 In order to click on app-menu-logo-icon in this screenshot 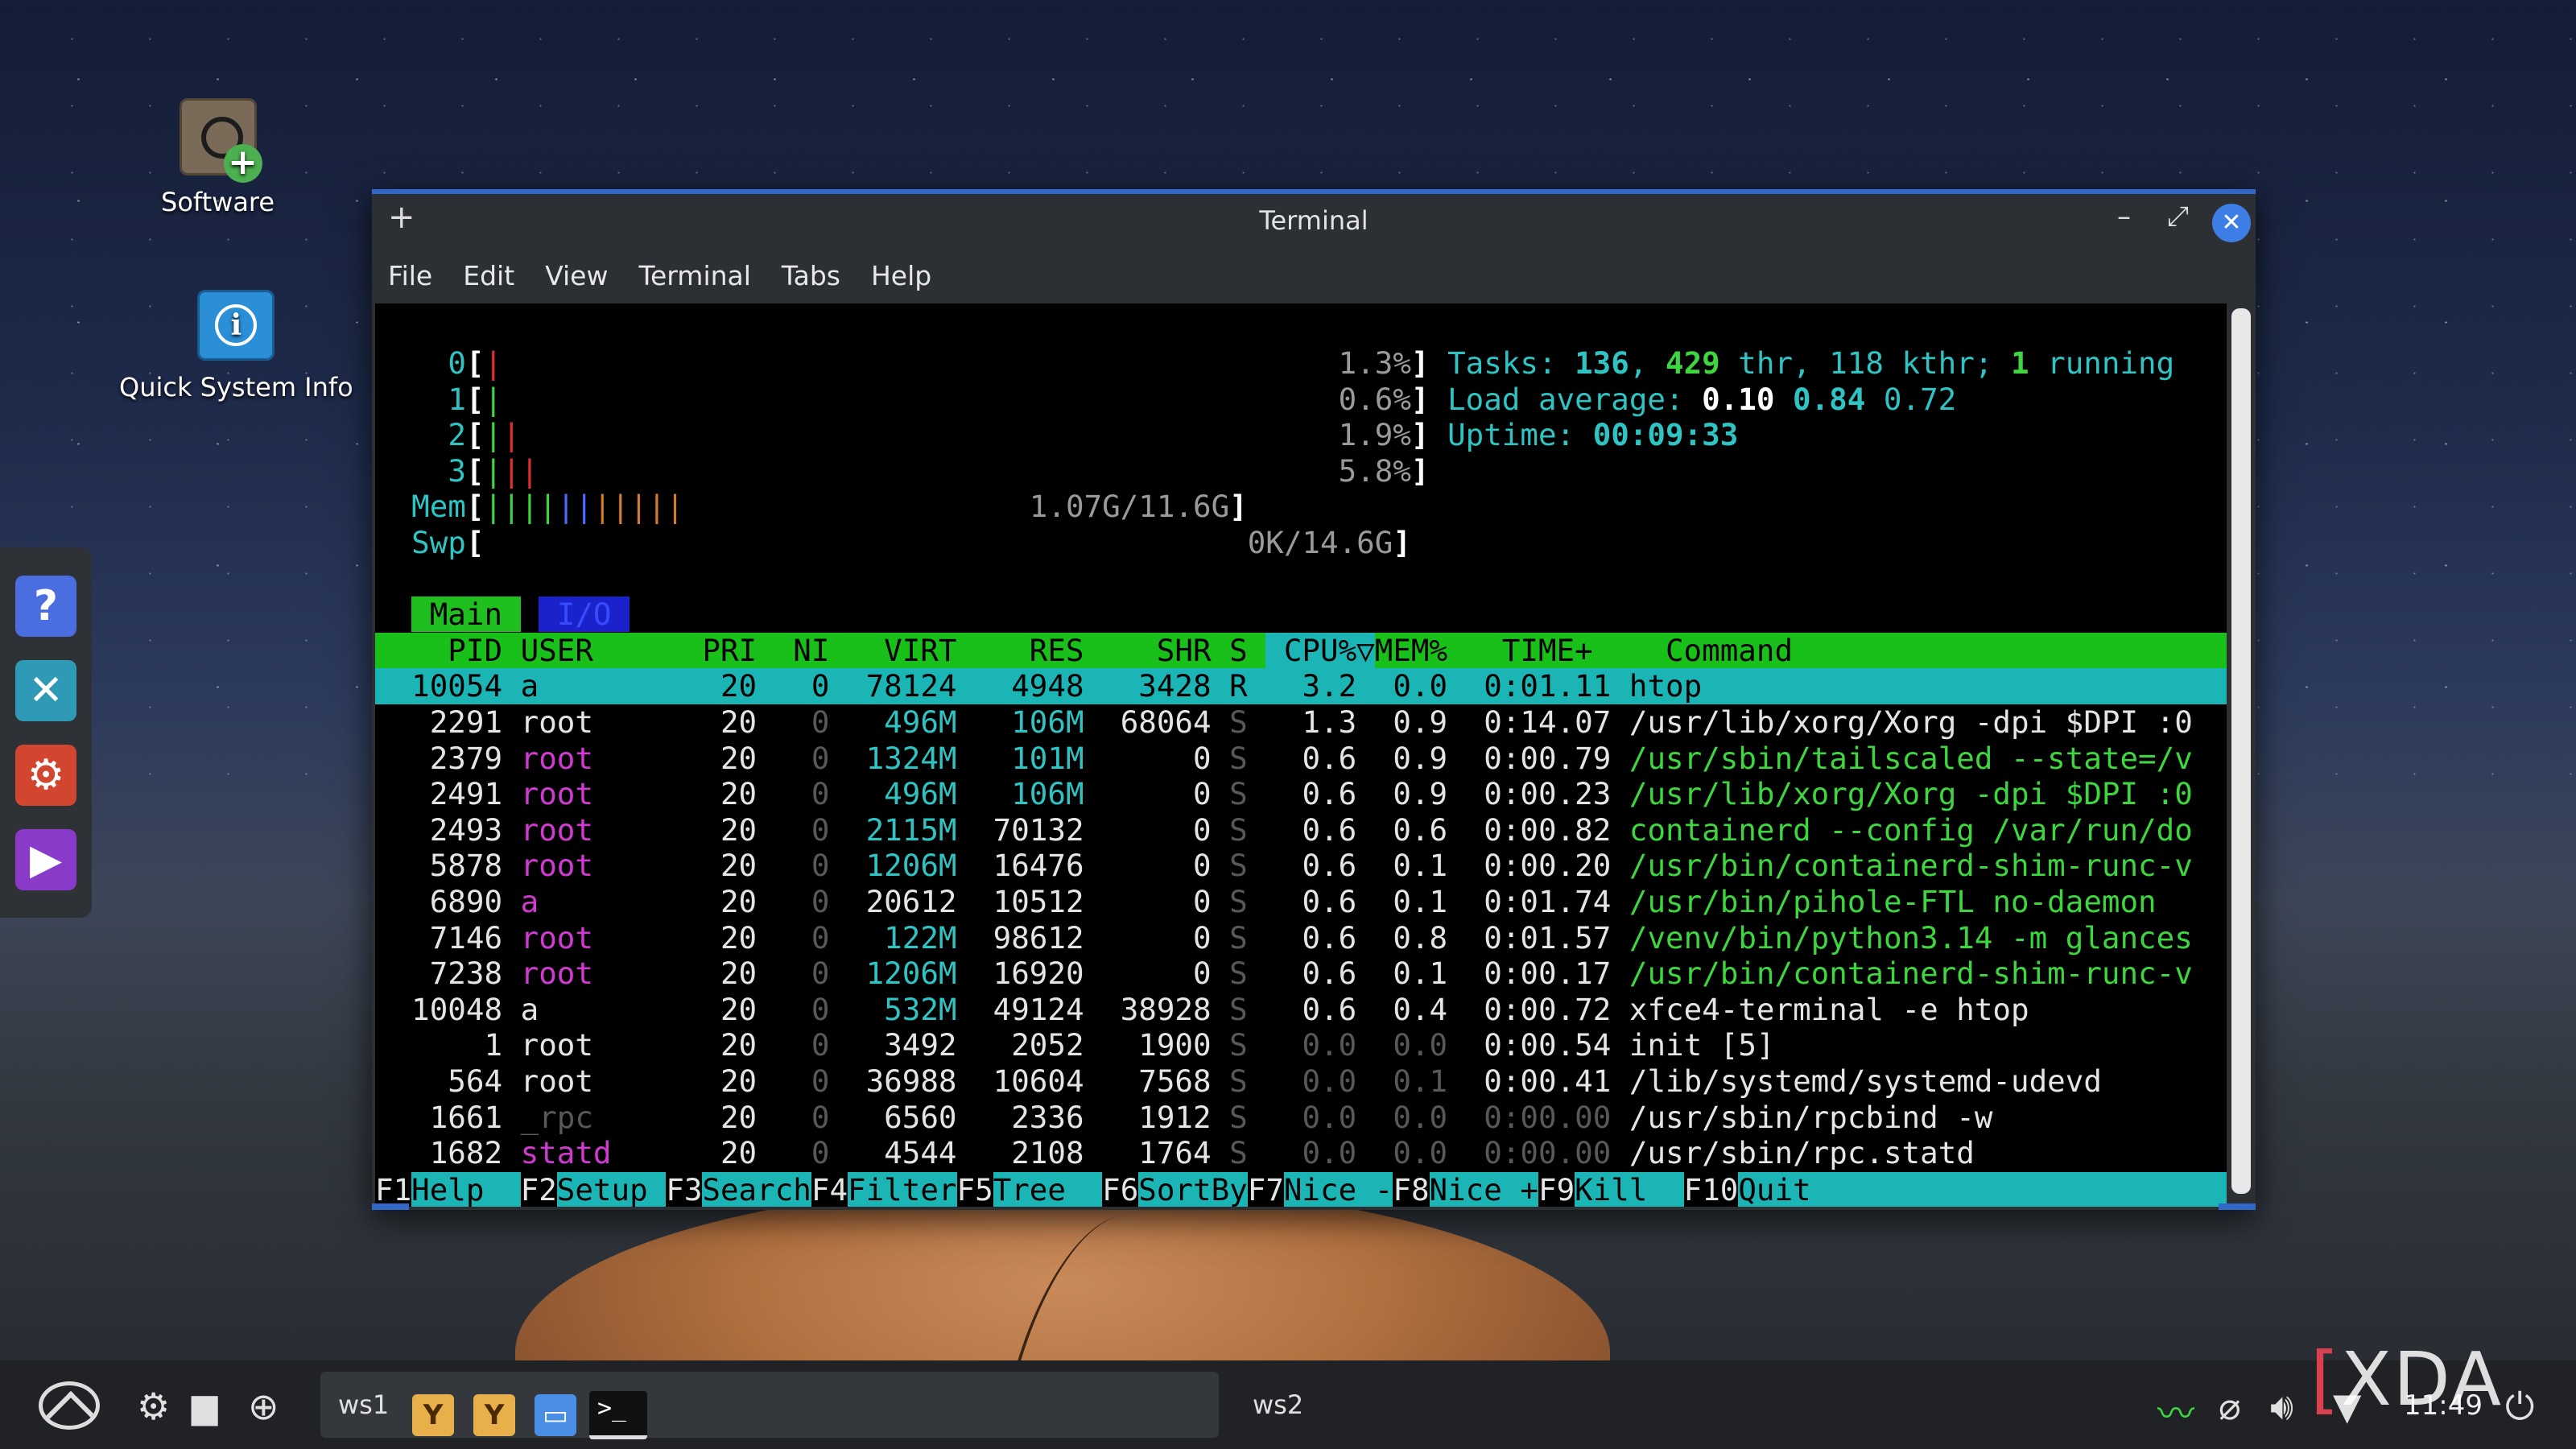, I will do `click(69, 1405)`.